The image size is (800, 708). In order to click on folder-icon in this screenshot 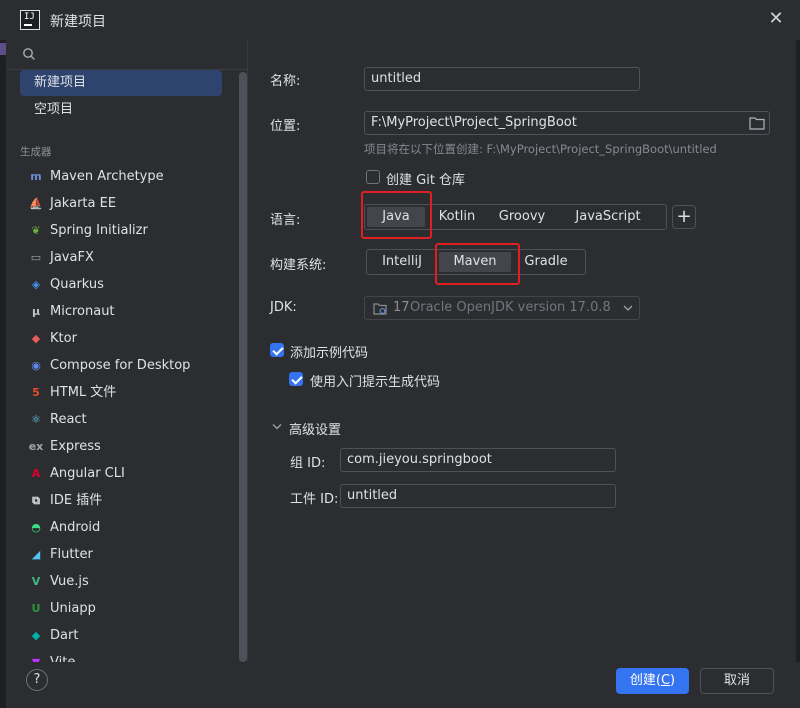, I will do `click(757, 123)`.